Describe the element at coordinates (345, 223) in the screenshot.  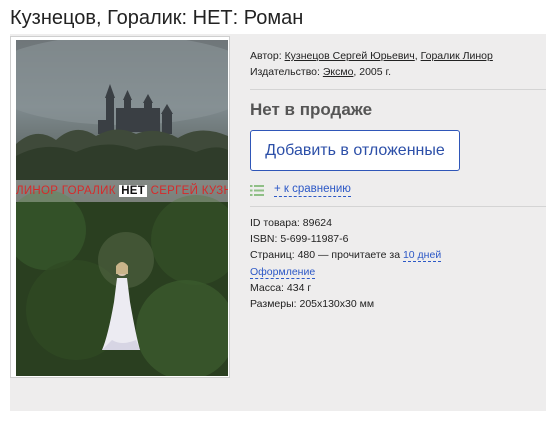
I see `detail-id: ID товара: 89624` at that location.